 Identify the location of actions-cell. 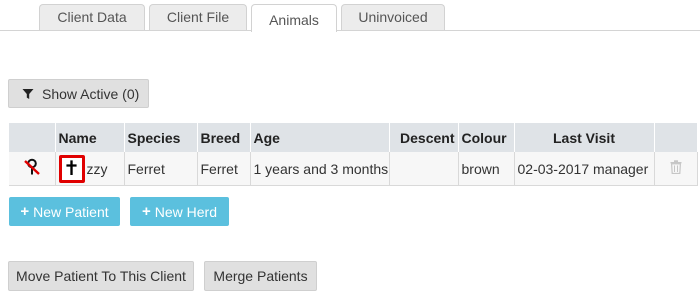
(676, 169).